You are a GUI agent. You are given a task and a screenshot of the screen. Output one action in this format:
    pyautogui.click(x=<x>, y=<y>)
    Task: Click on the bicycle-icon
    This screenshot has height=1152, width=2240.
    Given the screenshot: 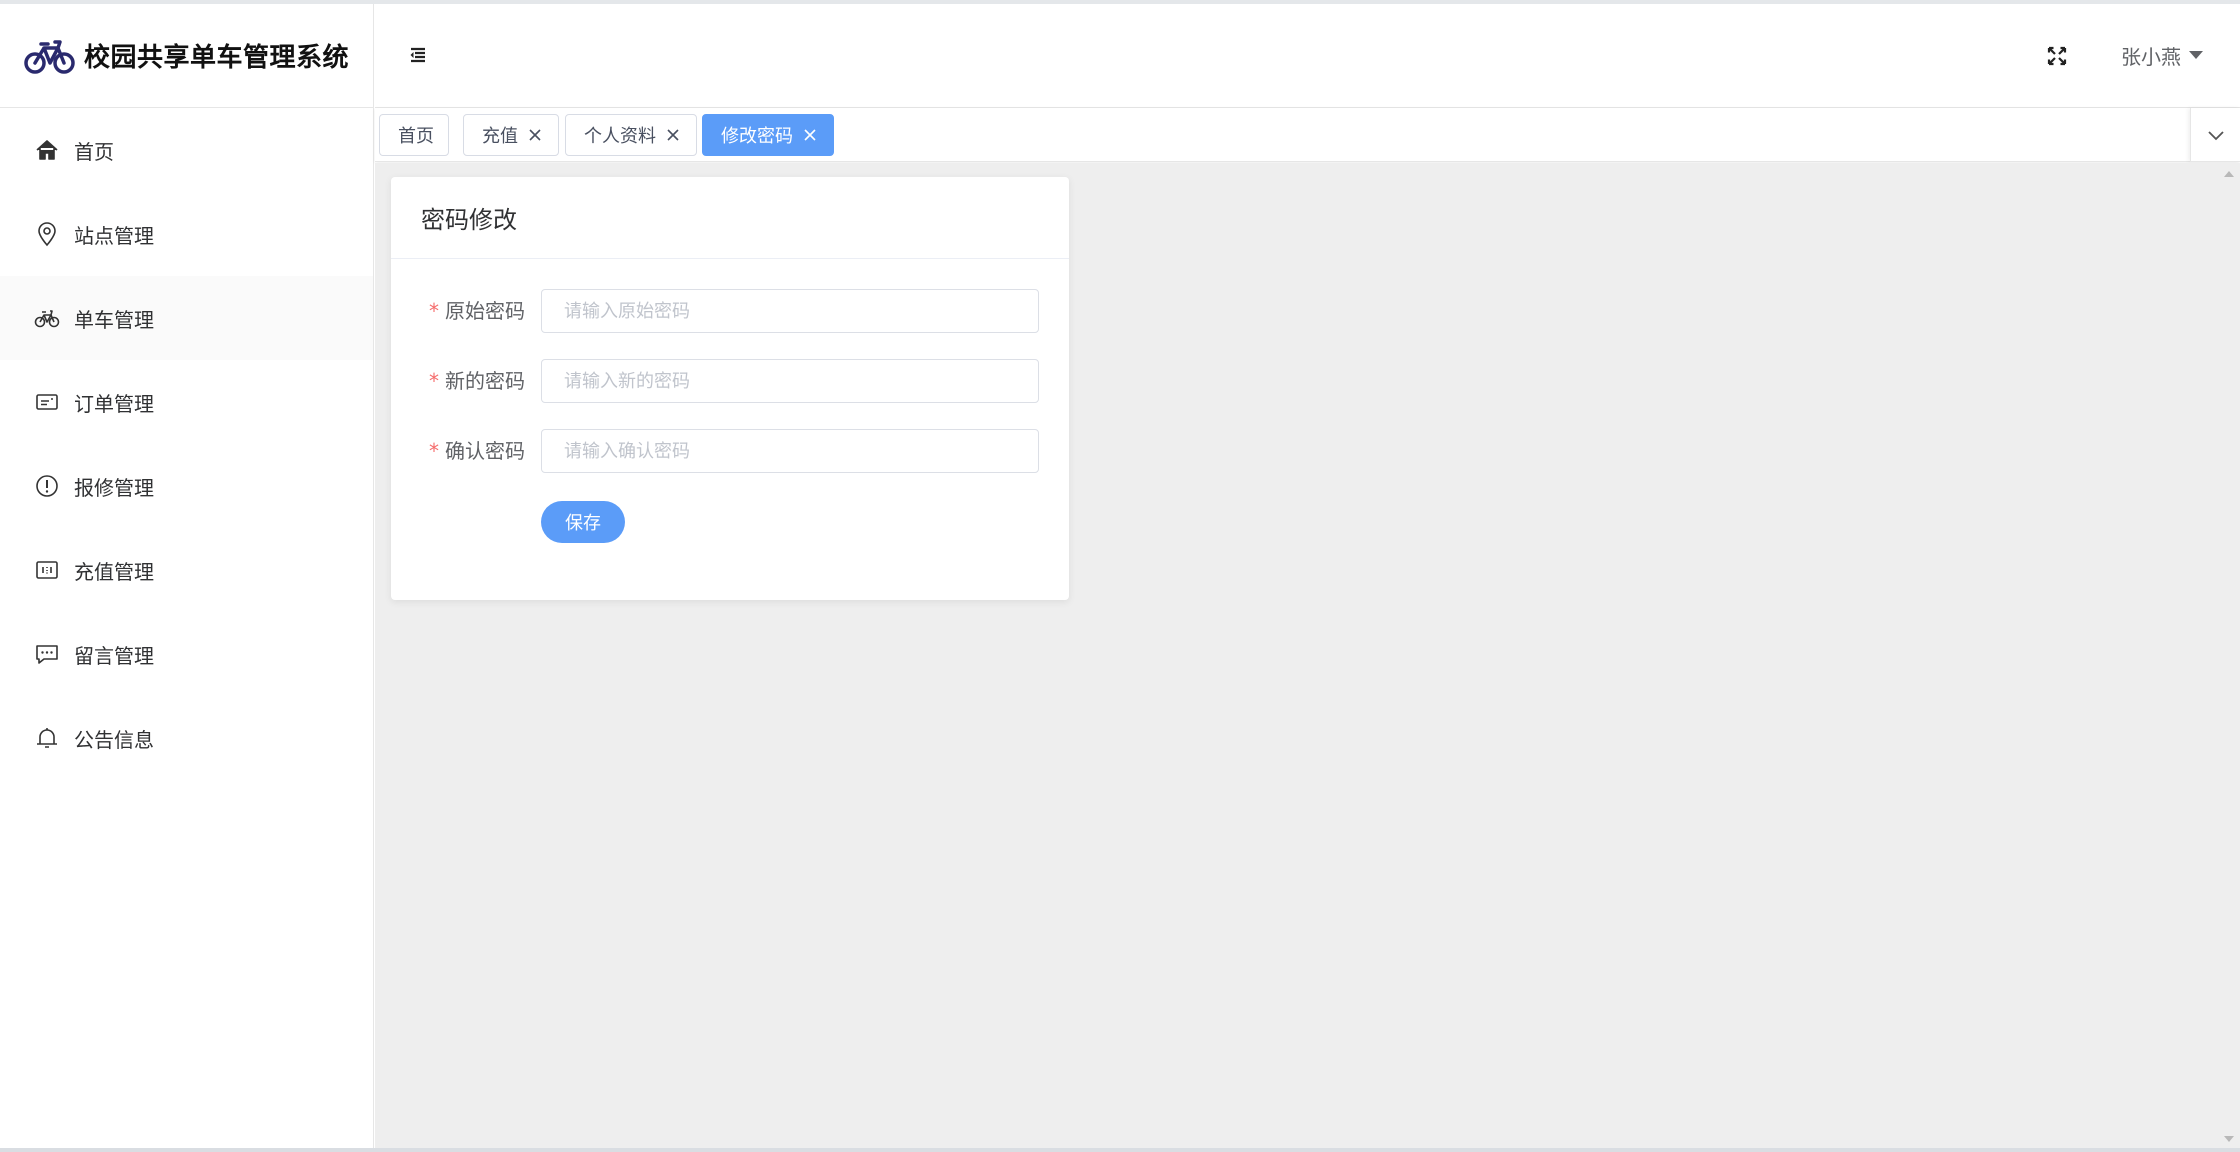 What is the action you would take?
    pyautogui.click(x=47, y=318)
    